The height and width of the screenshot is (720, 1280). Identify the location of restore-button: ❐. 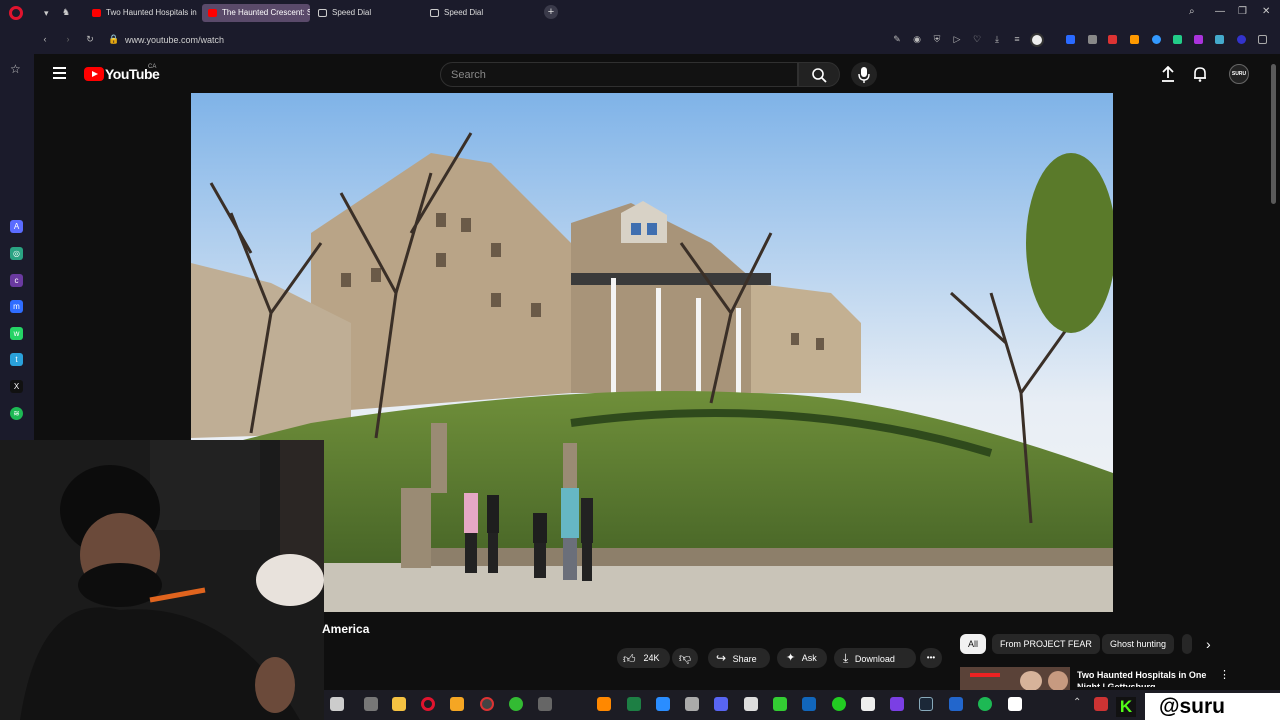
(1242, 11).